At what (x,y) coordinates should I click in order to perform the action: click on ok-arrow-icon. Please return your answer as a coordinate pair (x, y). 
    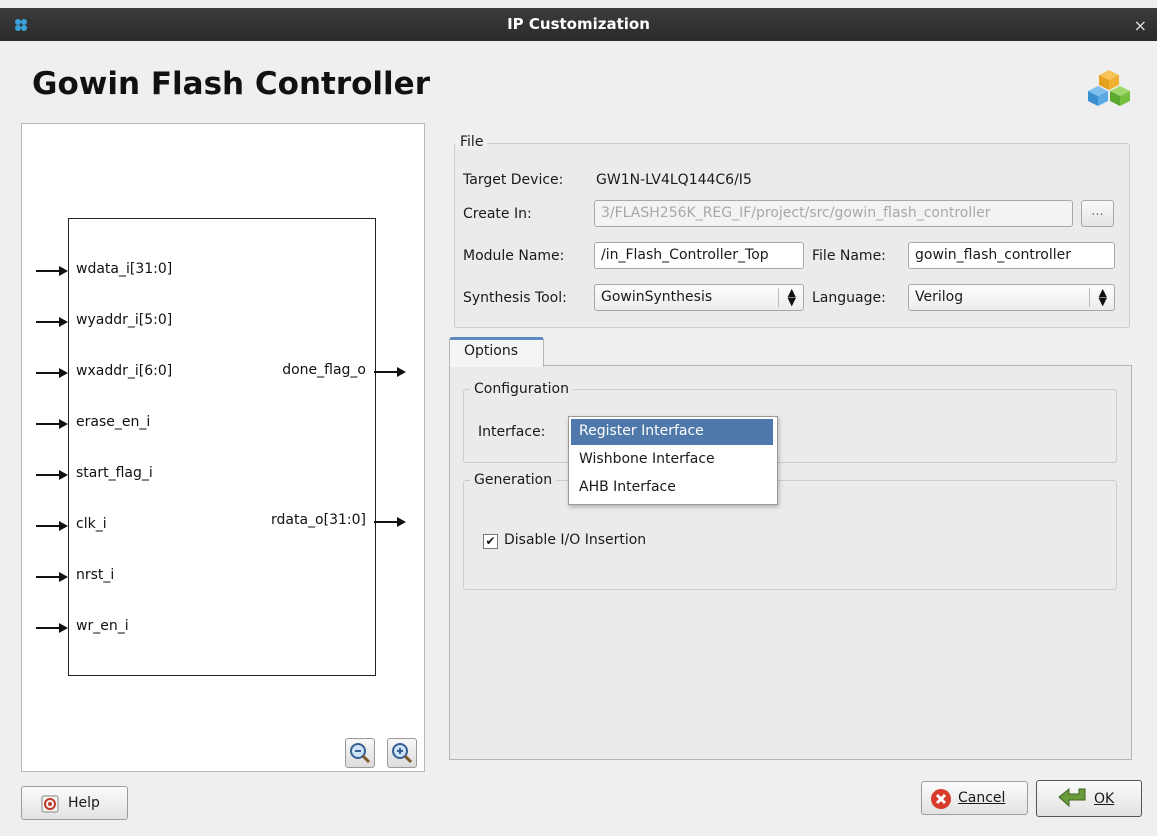
    Looking at the image, I should click on (1072, 797).